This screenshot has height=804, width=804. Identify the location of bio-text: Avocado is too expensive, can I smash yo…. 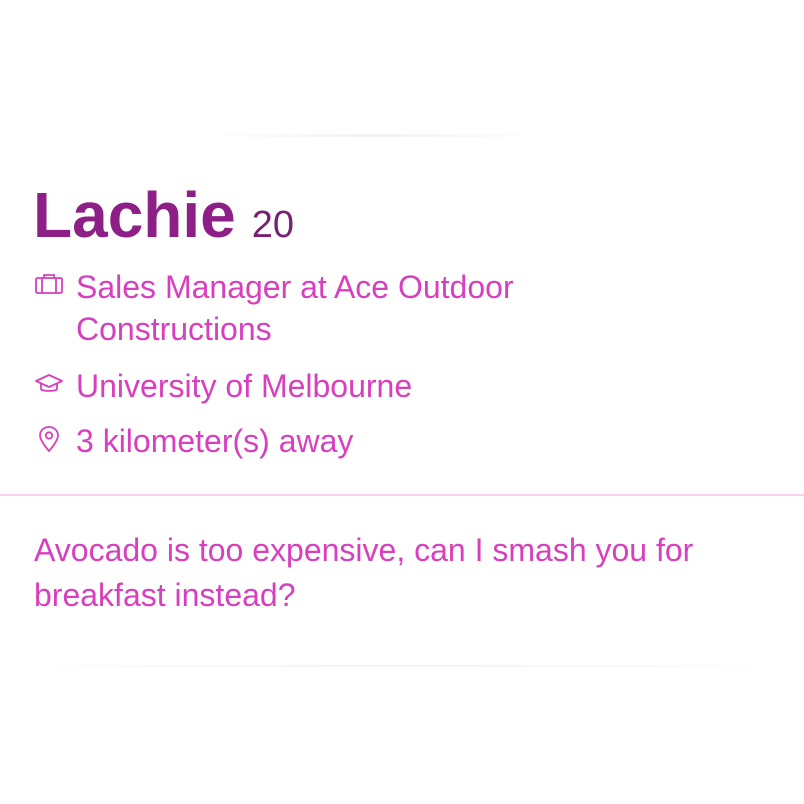
(364, 572).